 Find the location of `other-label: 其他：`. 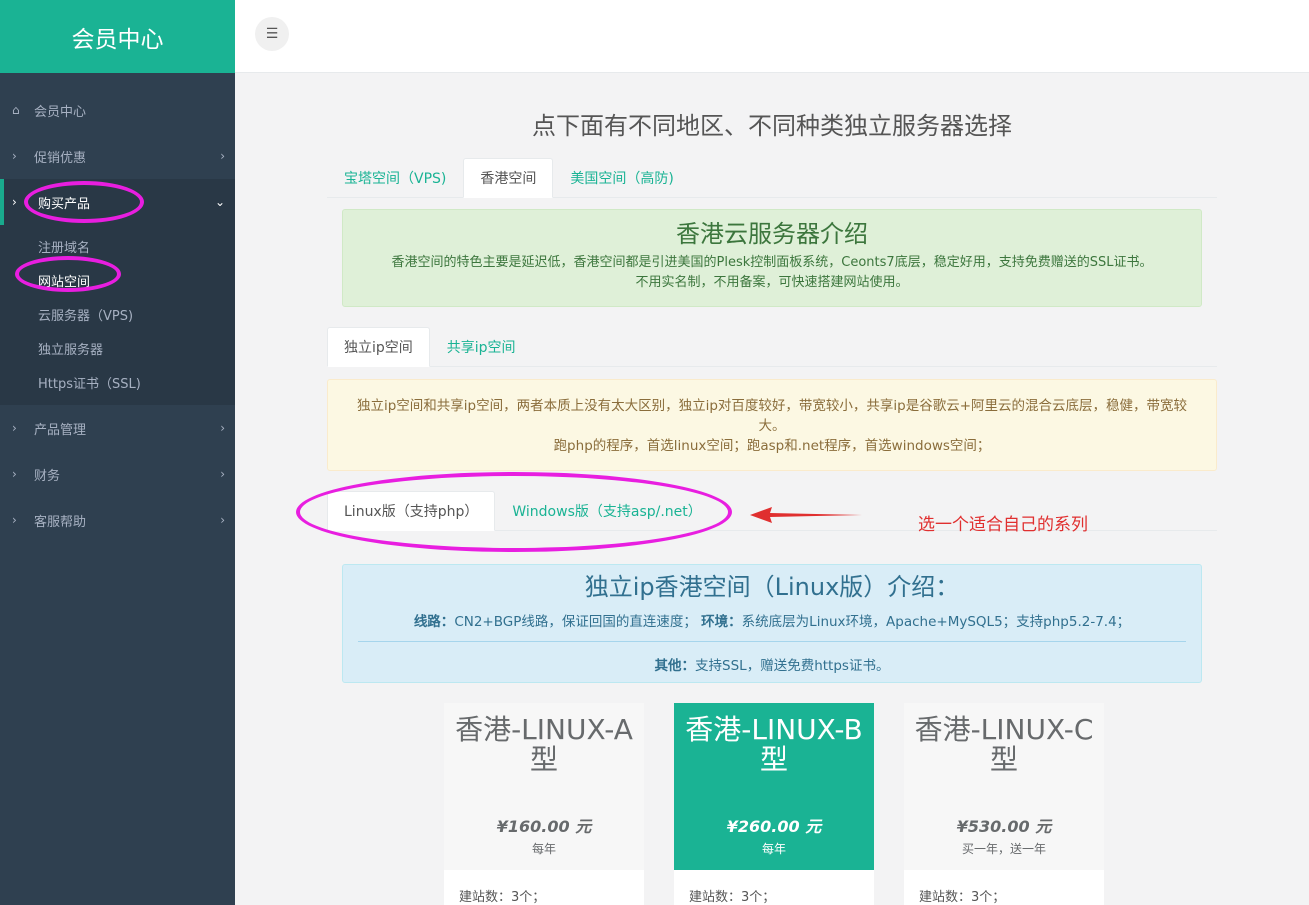

other-label: 其他： is located at coordinates (675, 666).